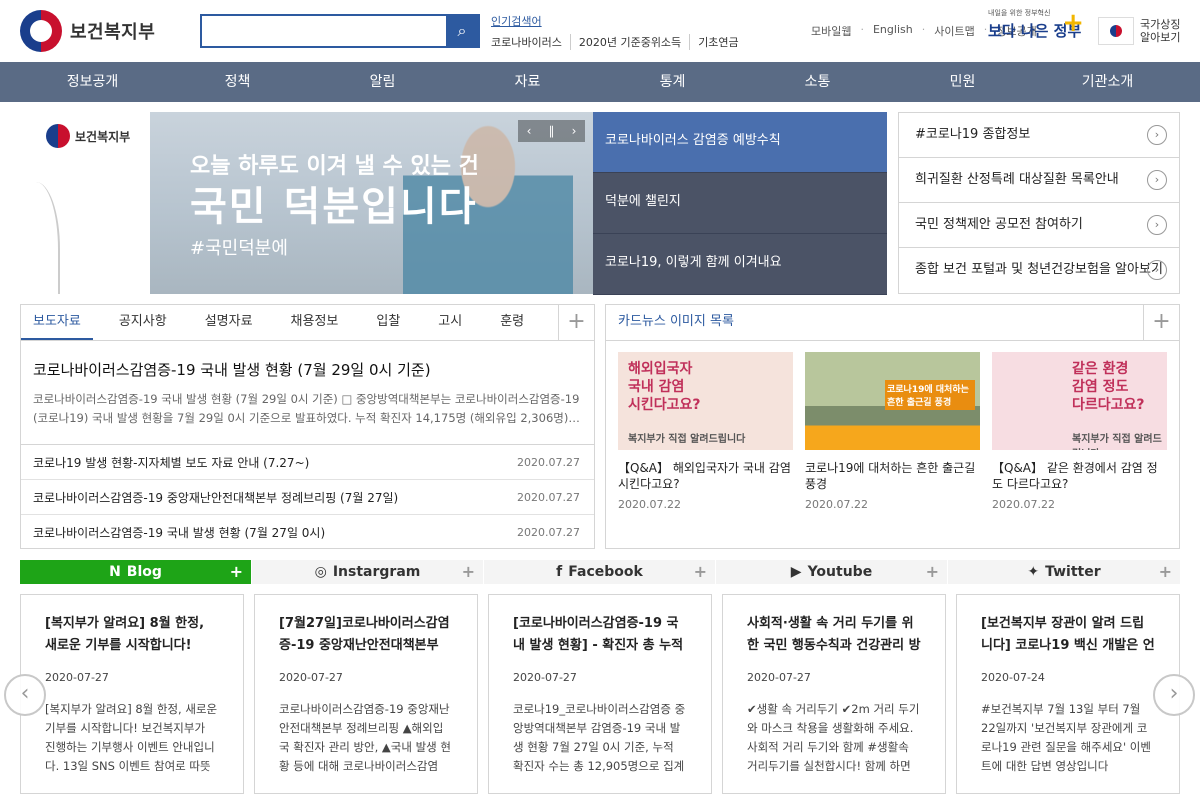 This screenshot has width=1200, height=800. What do you see at coordinates (237, 82) in the screenshot?
I see `nav-item: 정책` at bounding box center [237, 82].